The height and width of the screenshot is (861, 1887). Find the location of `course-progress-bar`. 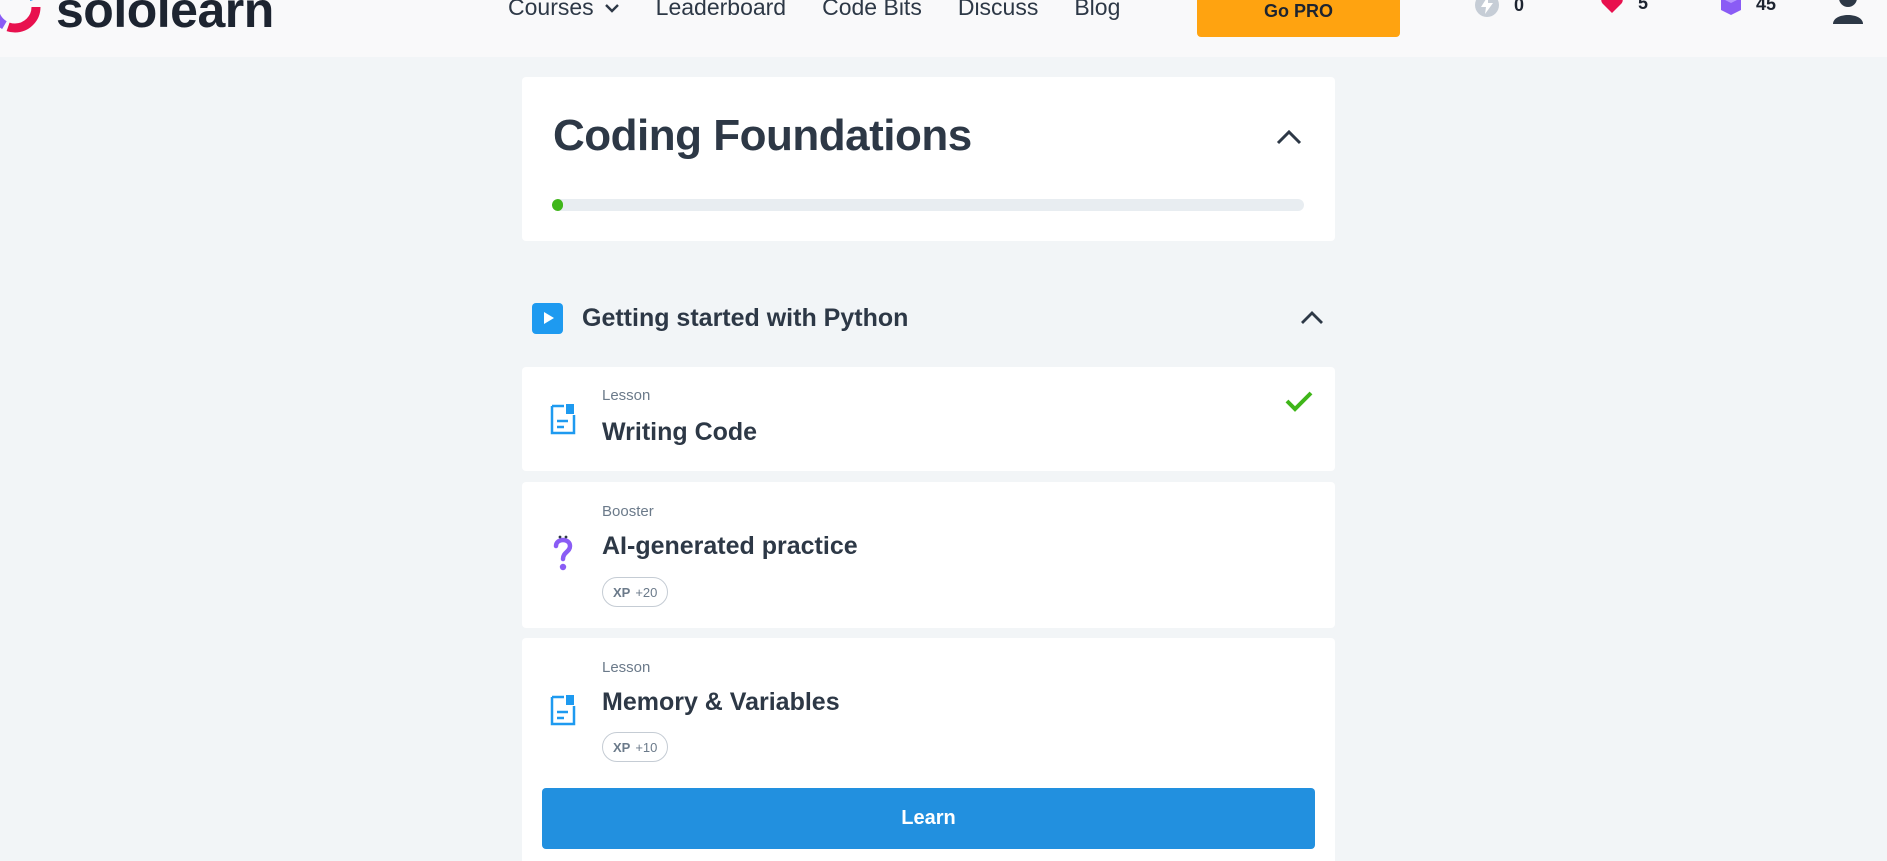

course-progress-bar is located at coordinates (928, 205).